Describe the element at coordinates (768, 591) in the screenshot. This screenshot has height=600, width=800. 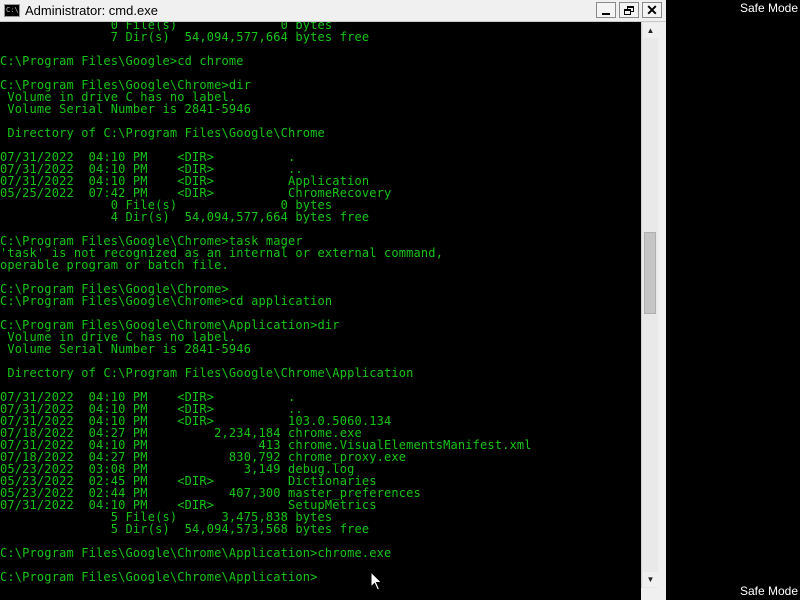
I see `safe-mode-label-bottom: Safe Mode` at that location.